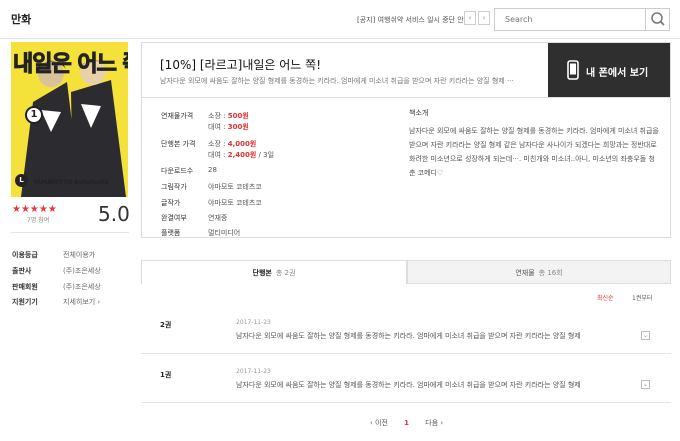 This screenshot has height=441, width=680. I want to click on rating-score: 5.0, so click(114, 214).